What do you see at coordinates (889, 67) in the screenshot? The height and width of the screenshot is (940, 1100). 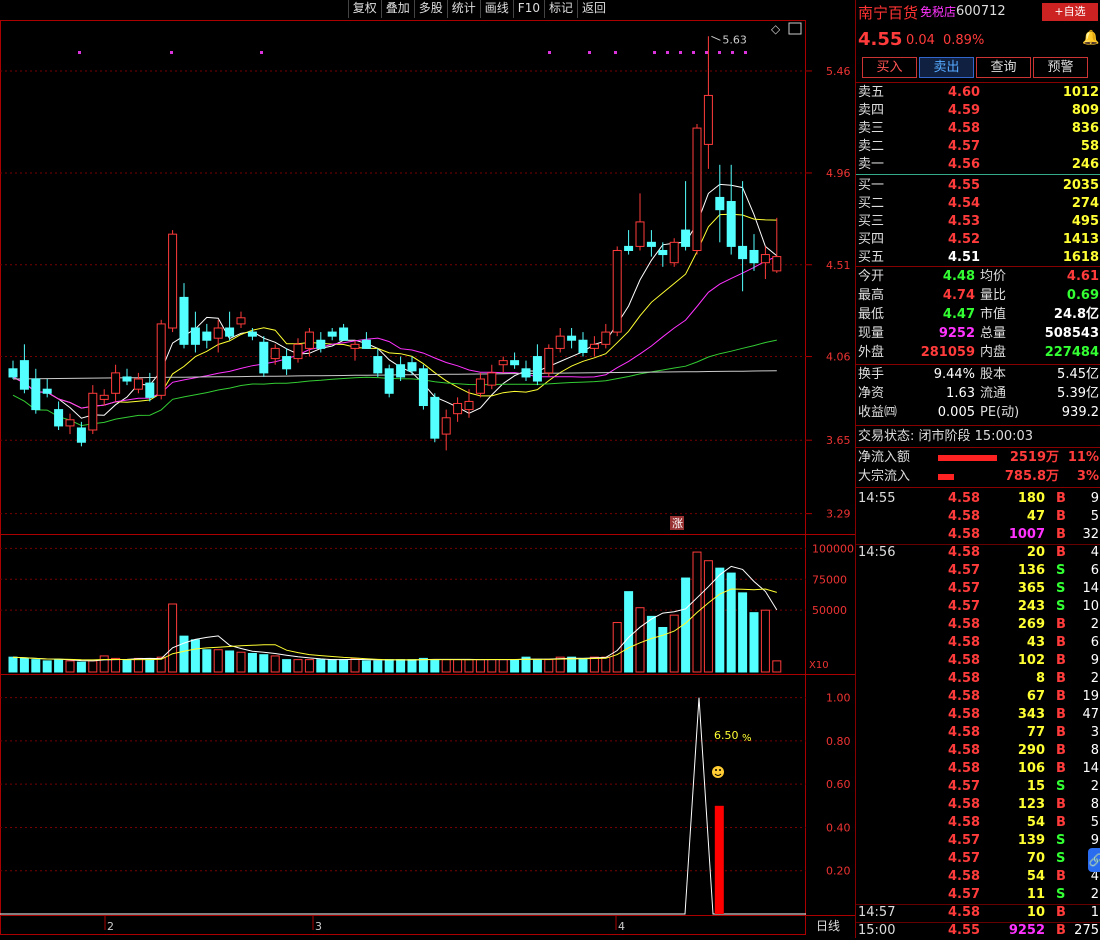 I see `action-button-0: 买入` at bounding box center [889, 67].